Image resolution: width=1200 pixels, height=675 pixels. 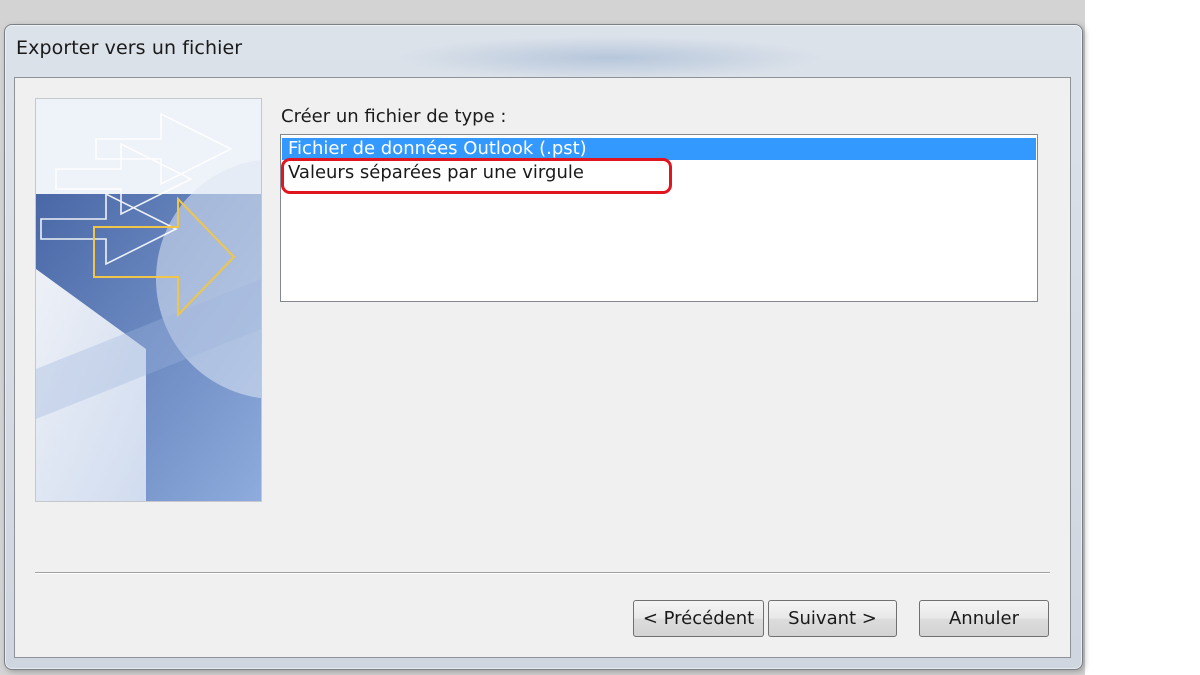 I want to click on previous-button: < Précédent, so click(x=698, y=618).